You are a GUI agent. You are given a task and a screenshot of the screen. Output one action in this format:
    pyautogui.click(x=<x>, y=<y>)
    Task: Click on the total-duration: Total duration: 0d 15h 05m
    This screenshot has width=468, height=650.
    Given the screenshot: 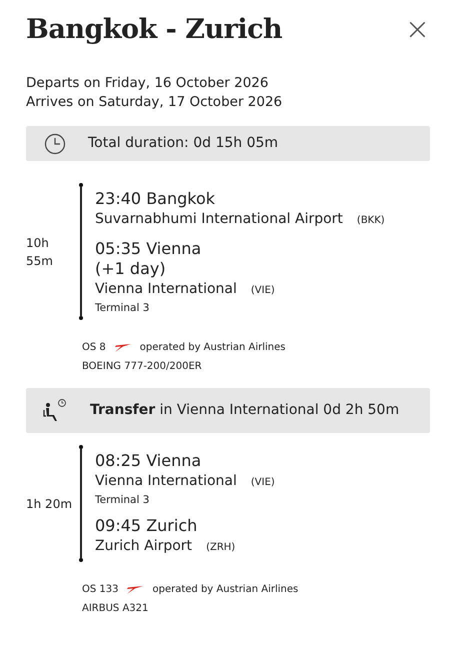 What is the action you would take?
    pyautogui.click(x=183, y=144)
    